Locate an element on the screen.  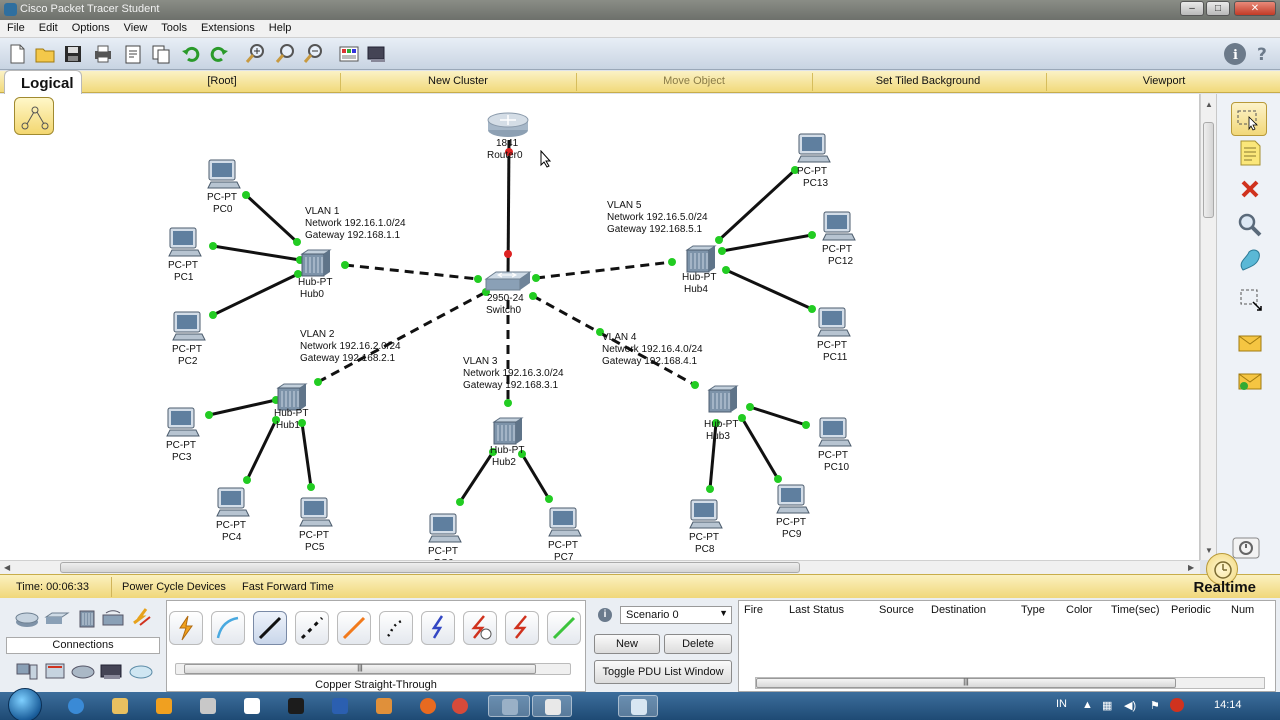
packet-tracer-task is located at coordinates (509, 706).